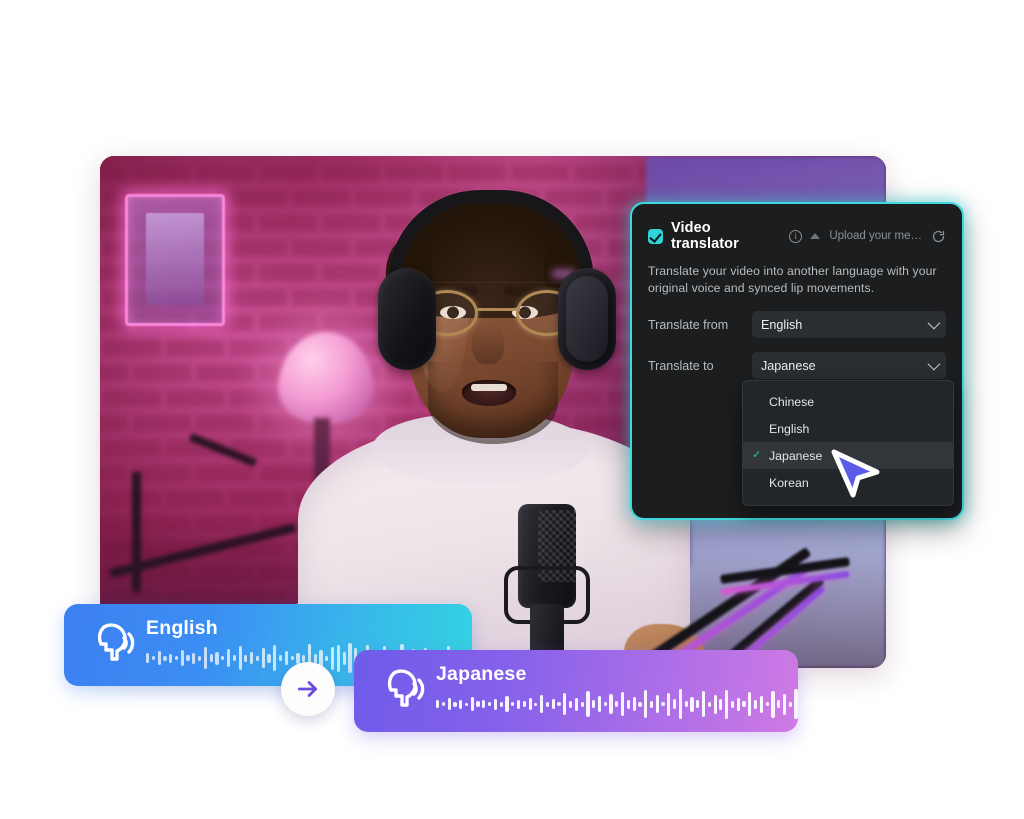  Describe the element at coordinates (655, 236) in the screenshot. I see `video-translator-checkbox` at that location.